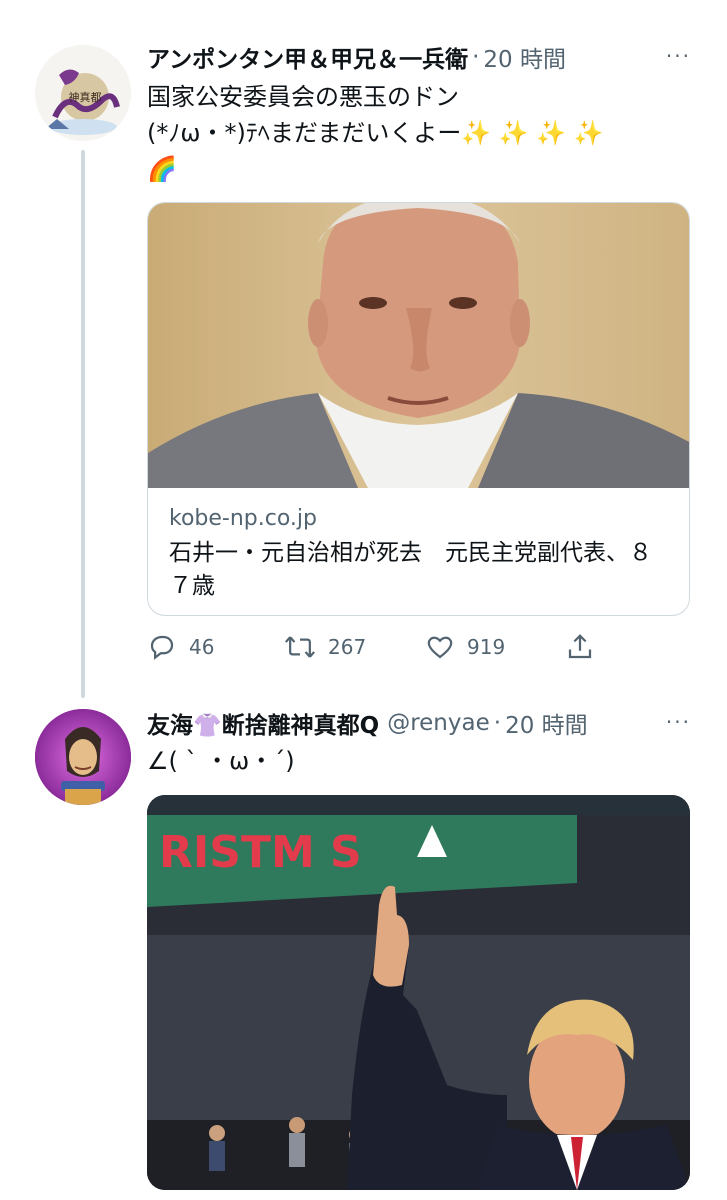  I want to click on like-button: 919, so click(465, 647).